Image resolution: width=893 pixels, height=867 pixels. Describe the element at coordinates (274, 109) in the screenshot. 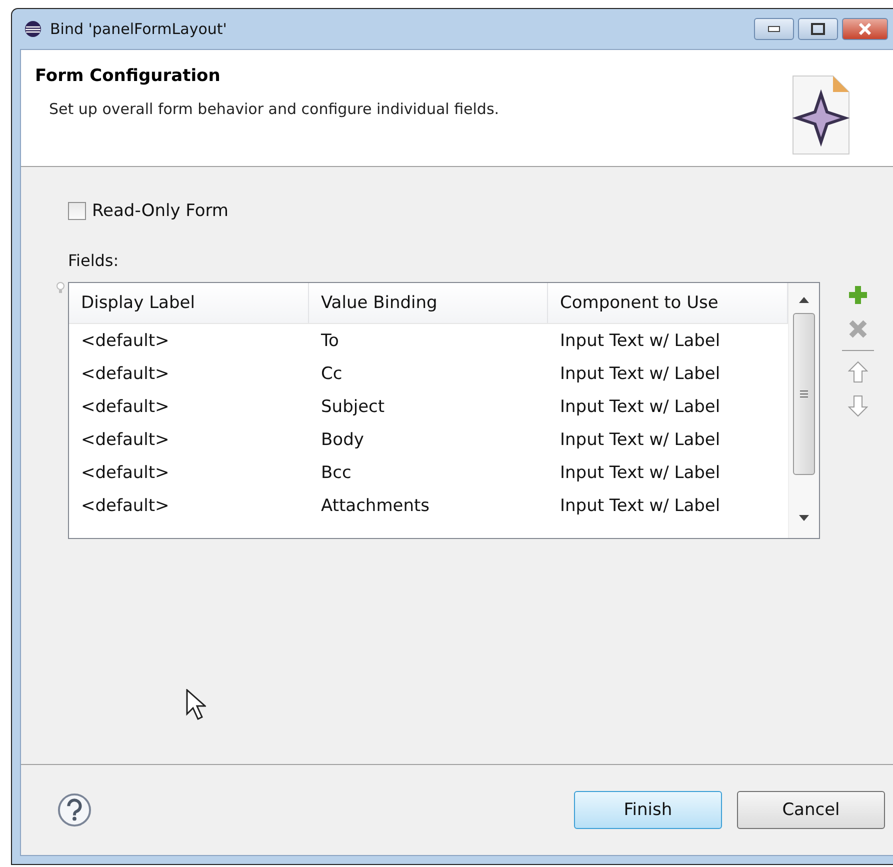

I see `page-description: Set up overall form behavior and configure individual fields.` at that location.